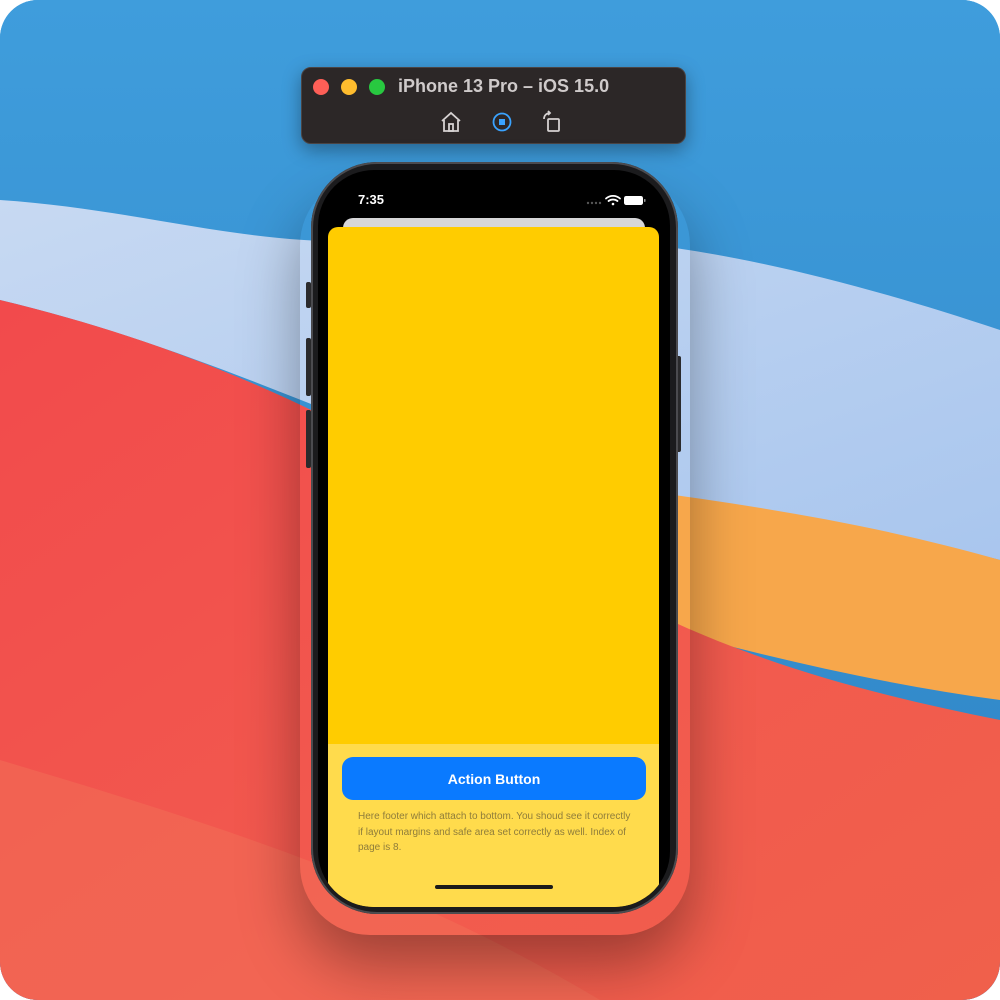 The image size is (1000, 1000). Describe the element at coordinates (451, 122) in the screenshot. I see `home-icon` at that location.